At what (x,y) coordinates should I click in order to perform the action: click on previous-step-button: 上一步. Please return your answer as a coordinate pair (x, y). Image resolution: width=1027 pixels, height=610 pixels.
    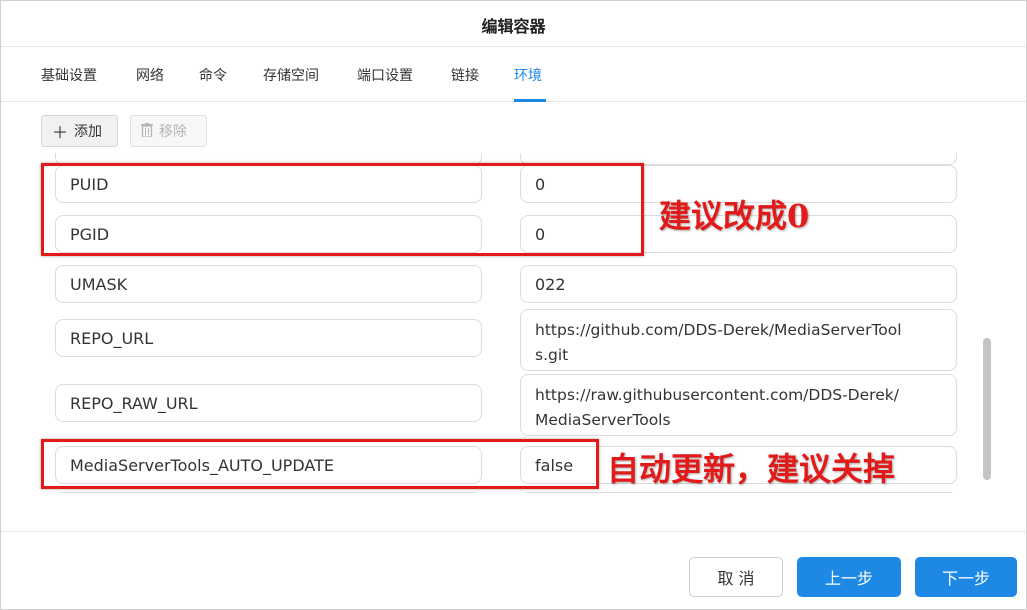
    Looking at the image, I should click on (849, 577).